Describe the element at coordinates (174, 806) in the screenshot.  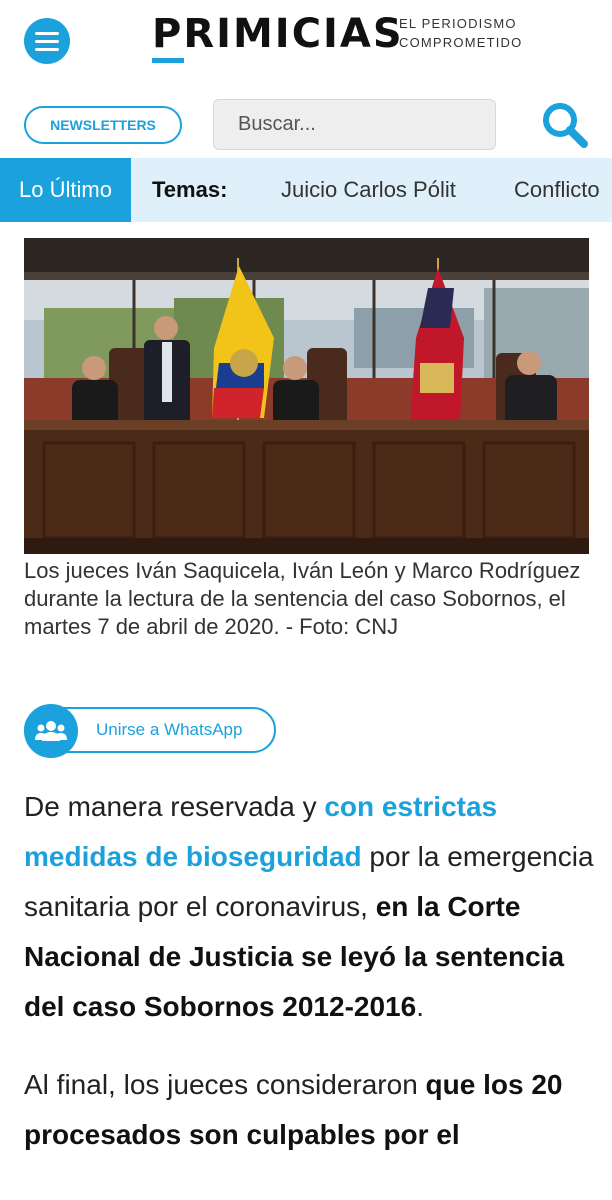
I see `text-span: De manera reservada y` at that location.